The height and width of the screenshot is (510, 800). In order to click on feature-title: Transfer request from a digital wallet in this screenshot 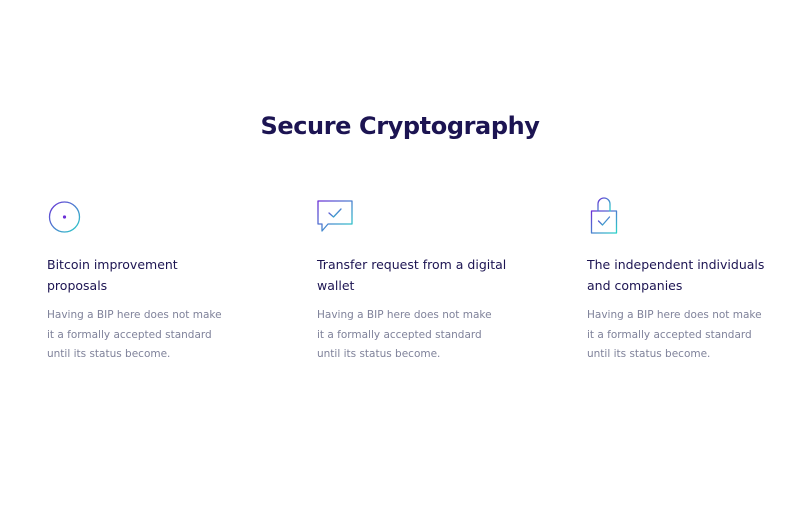, I will do `click(412, 275)`.